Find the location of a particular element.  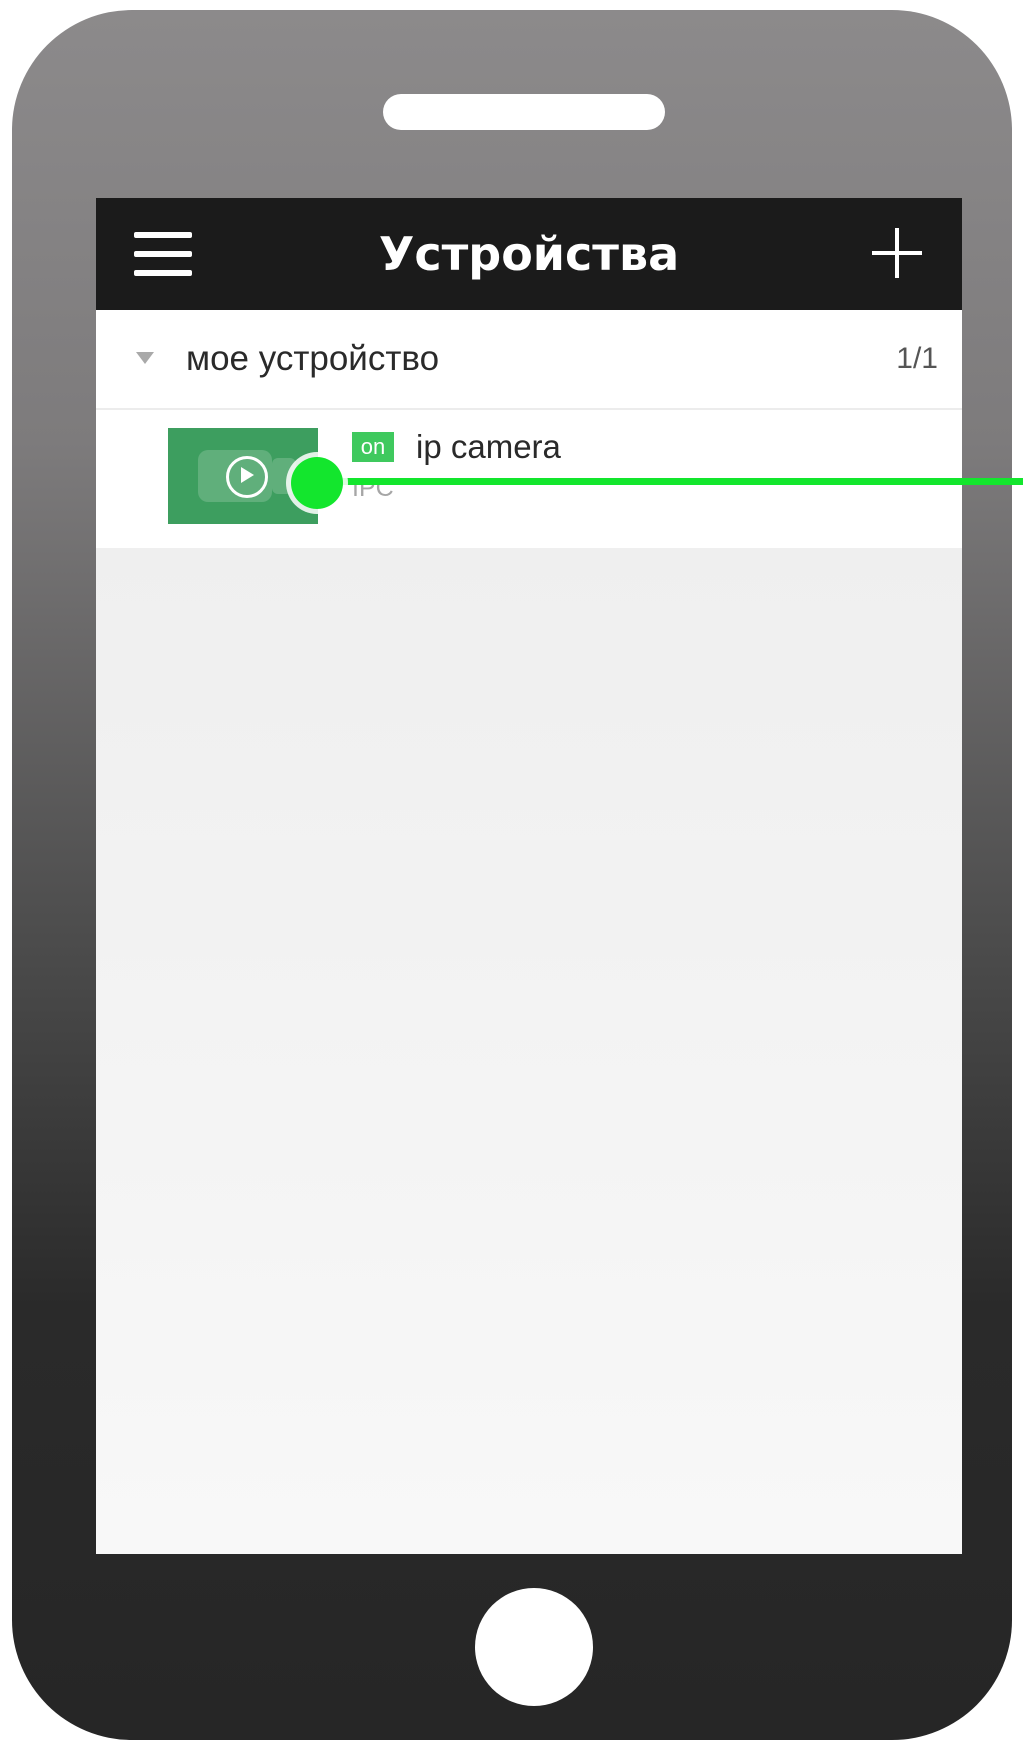

home-button is located at coordinates (534, 1647).